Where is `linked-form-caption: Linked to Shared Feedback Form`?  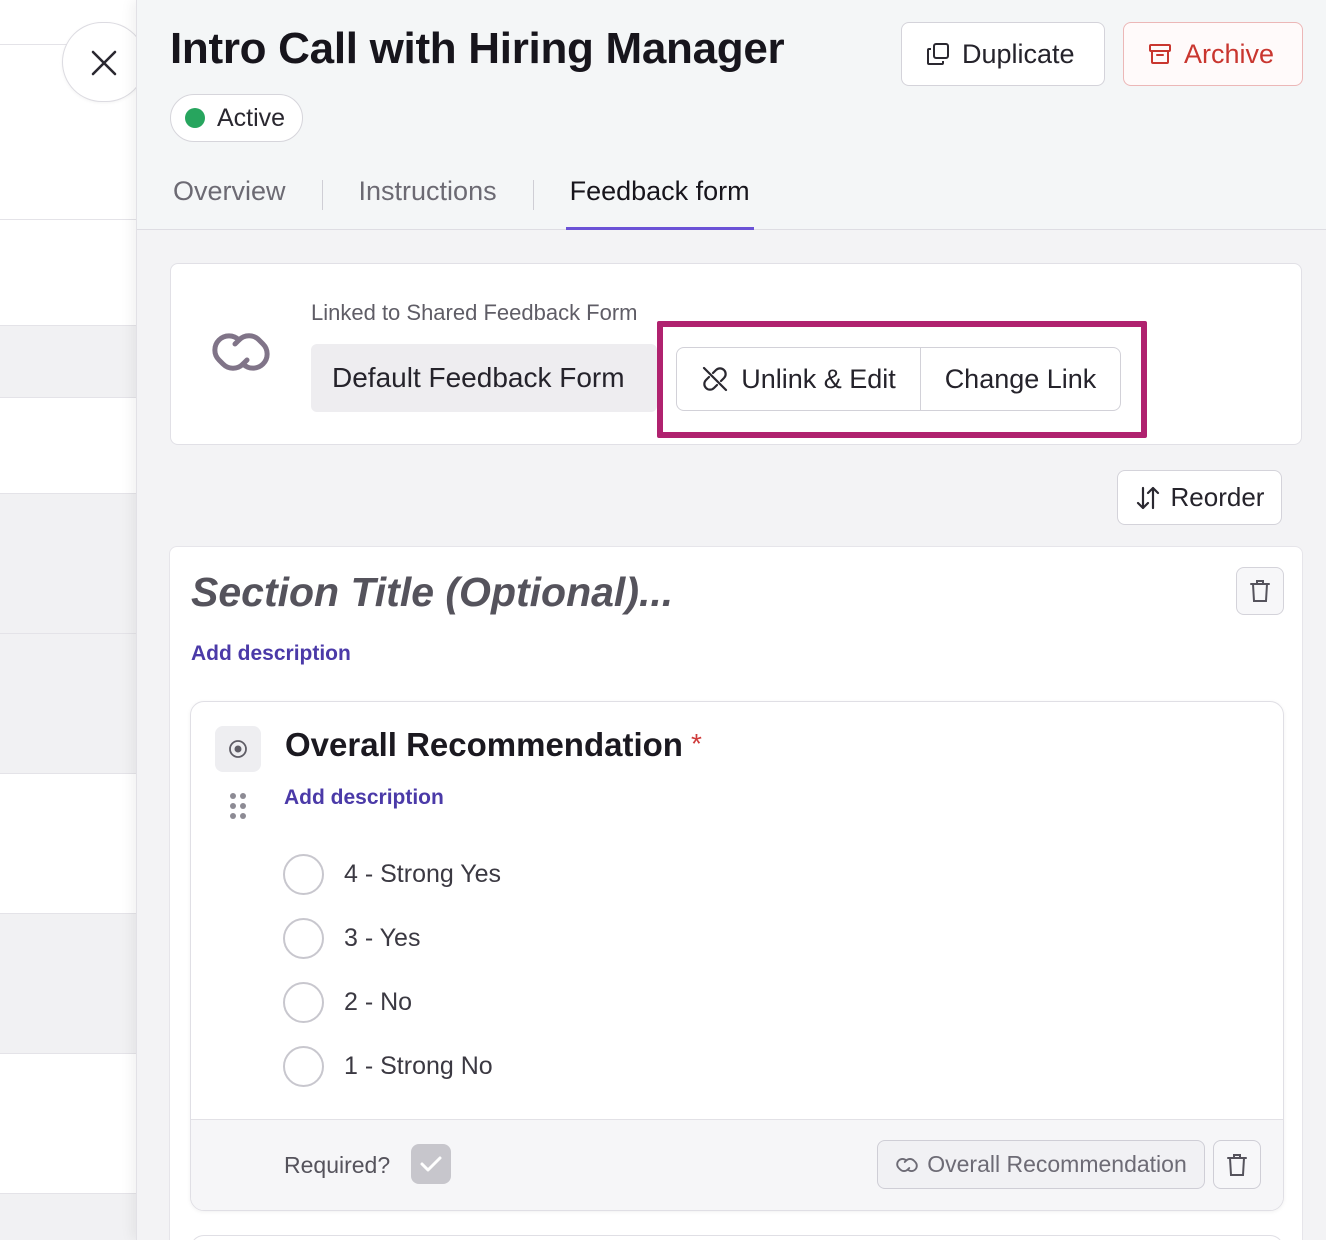 linked-form-caption: Linked to Shared Feedback Form is located at coordinates (474, 312).